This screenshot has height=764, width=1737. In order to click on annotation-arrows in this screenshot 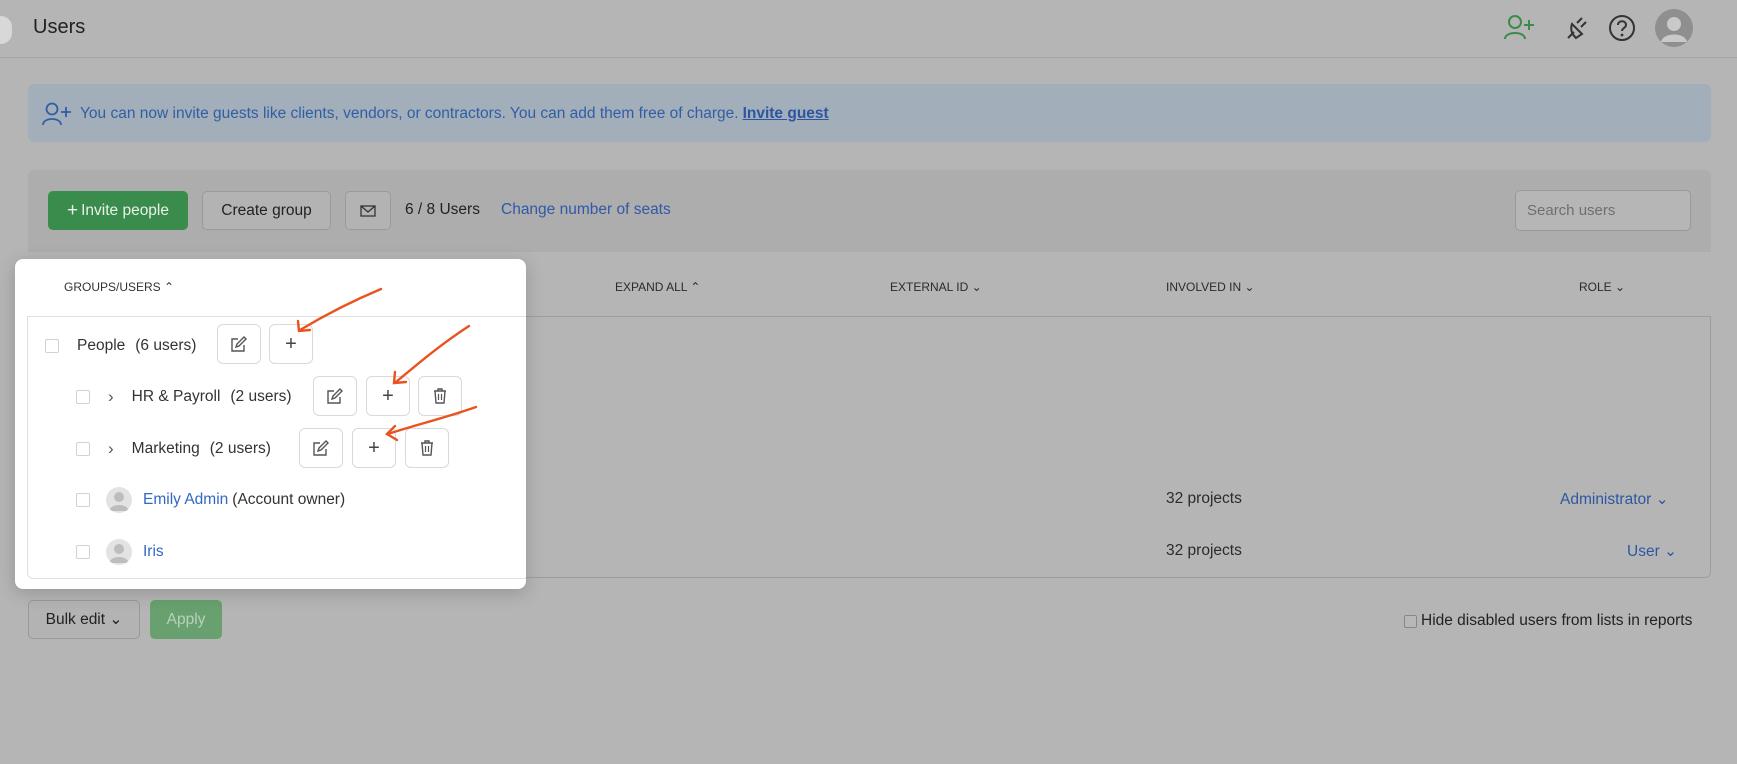, I will do `click(387, 364)`.